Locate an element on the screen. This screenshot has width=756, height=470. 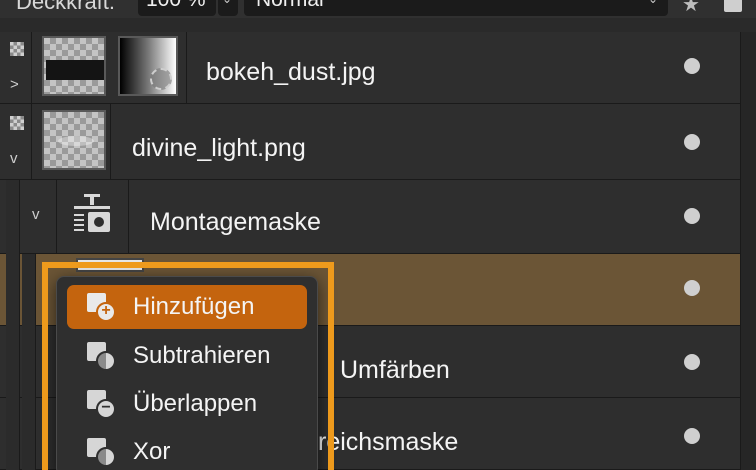
opacity-label: Deckkraft: is located at coordinates (66, 7).